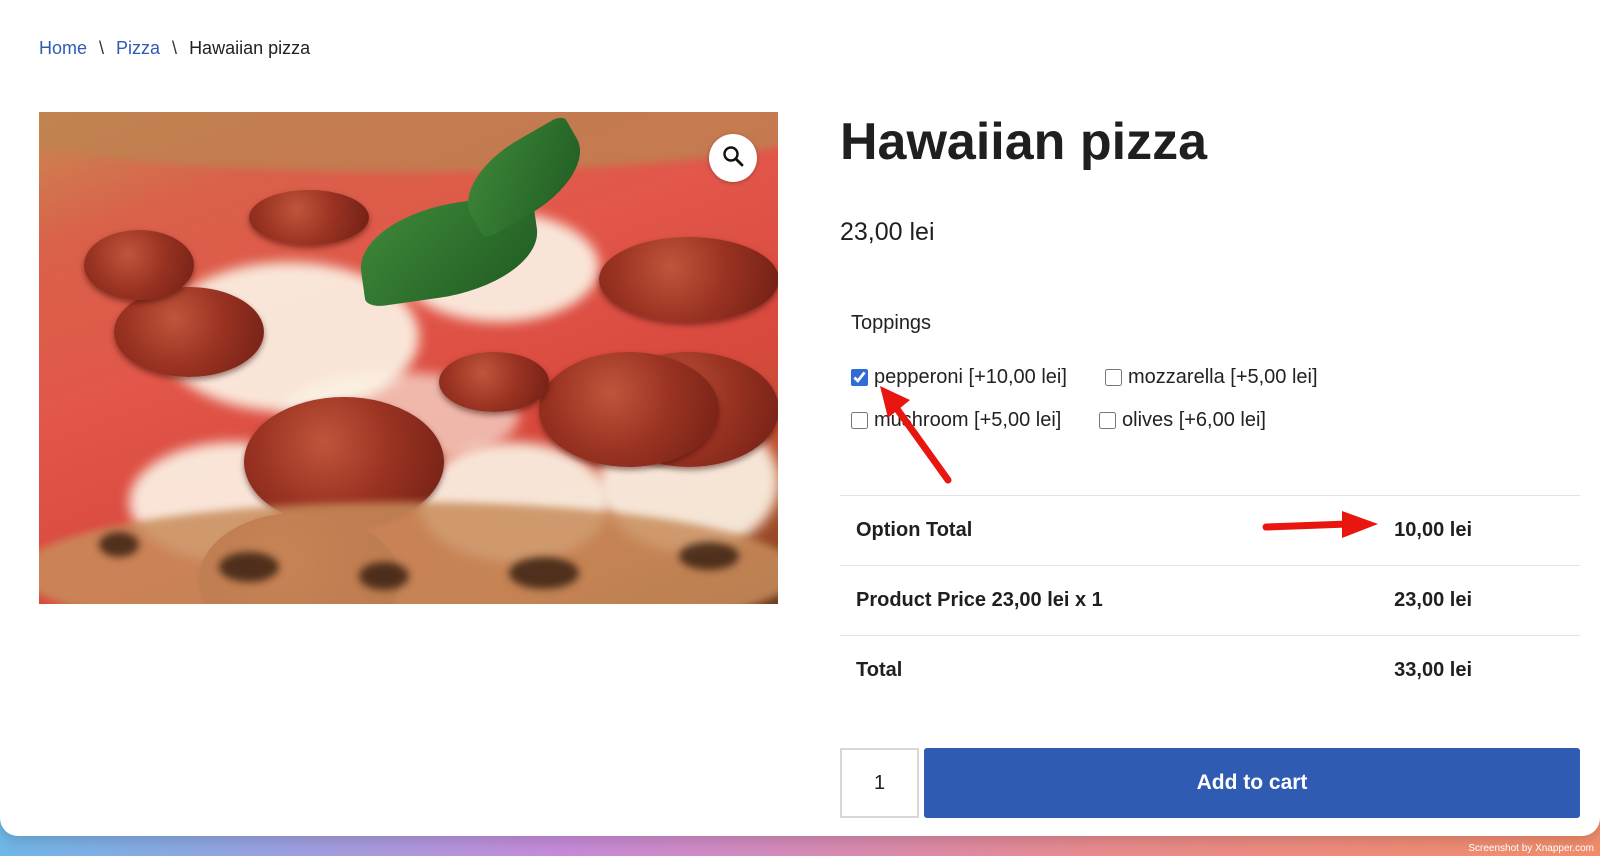  What do you see at coordinates (1433, 670) in the screenshot?
I see `summary-value: 33,00 lei` at bounding box center [1433, 670].